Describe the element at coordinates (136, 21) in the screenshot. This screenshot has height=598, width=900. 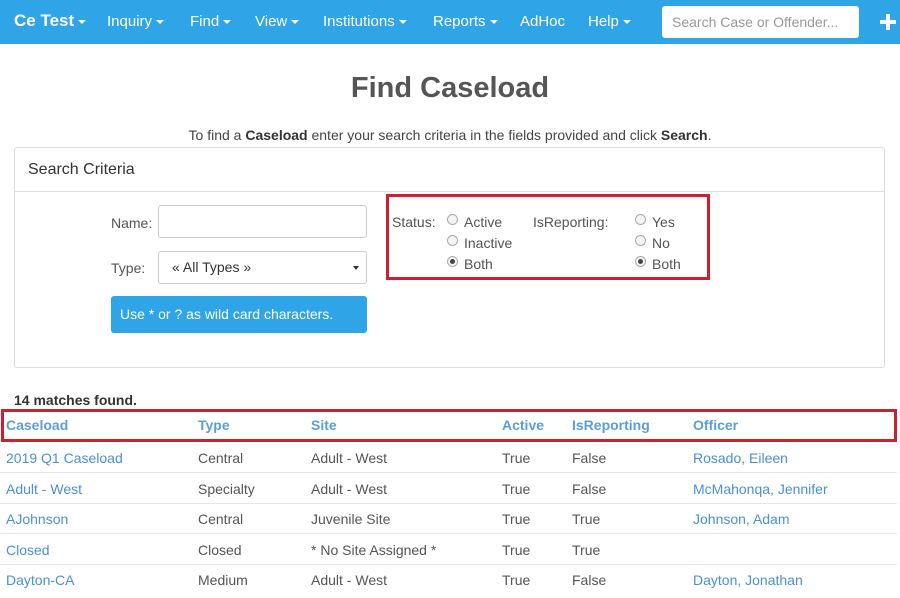
I see `nav-inquiry: Inquiry` at that location.